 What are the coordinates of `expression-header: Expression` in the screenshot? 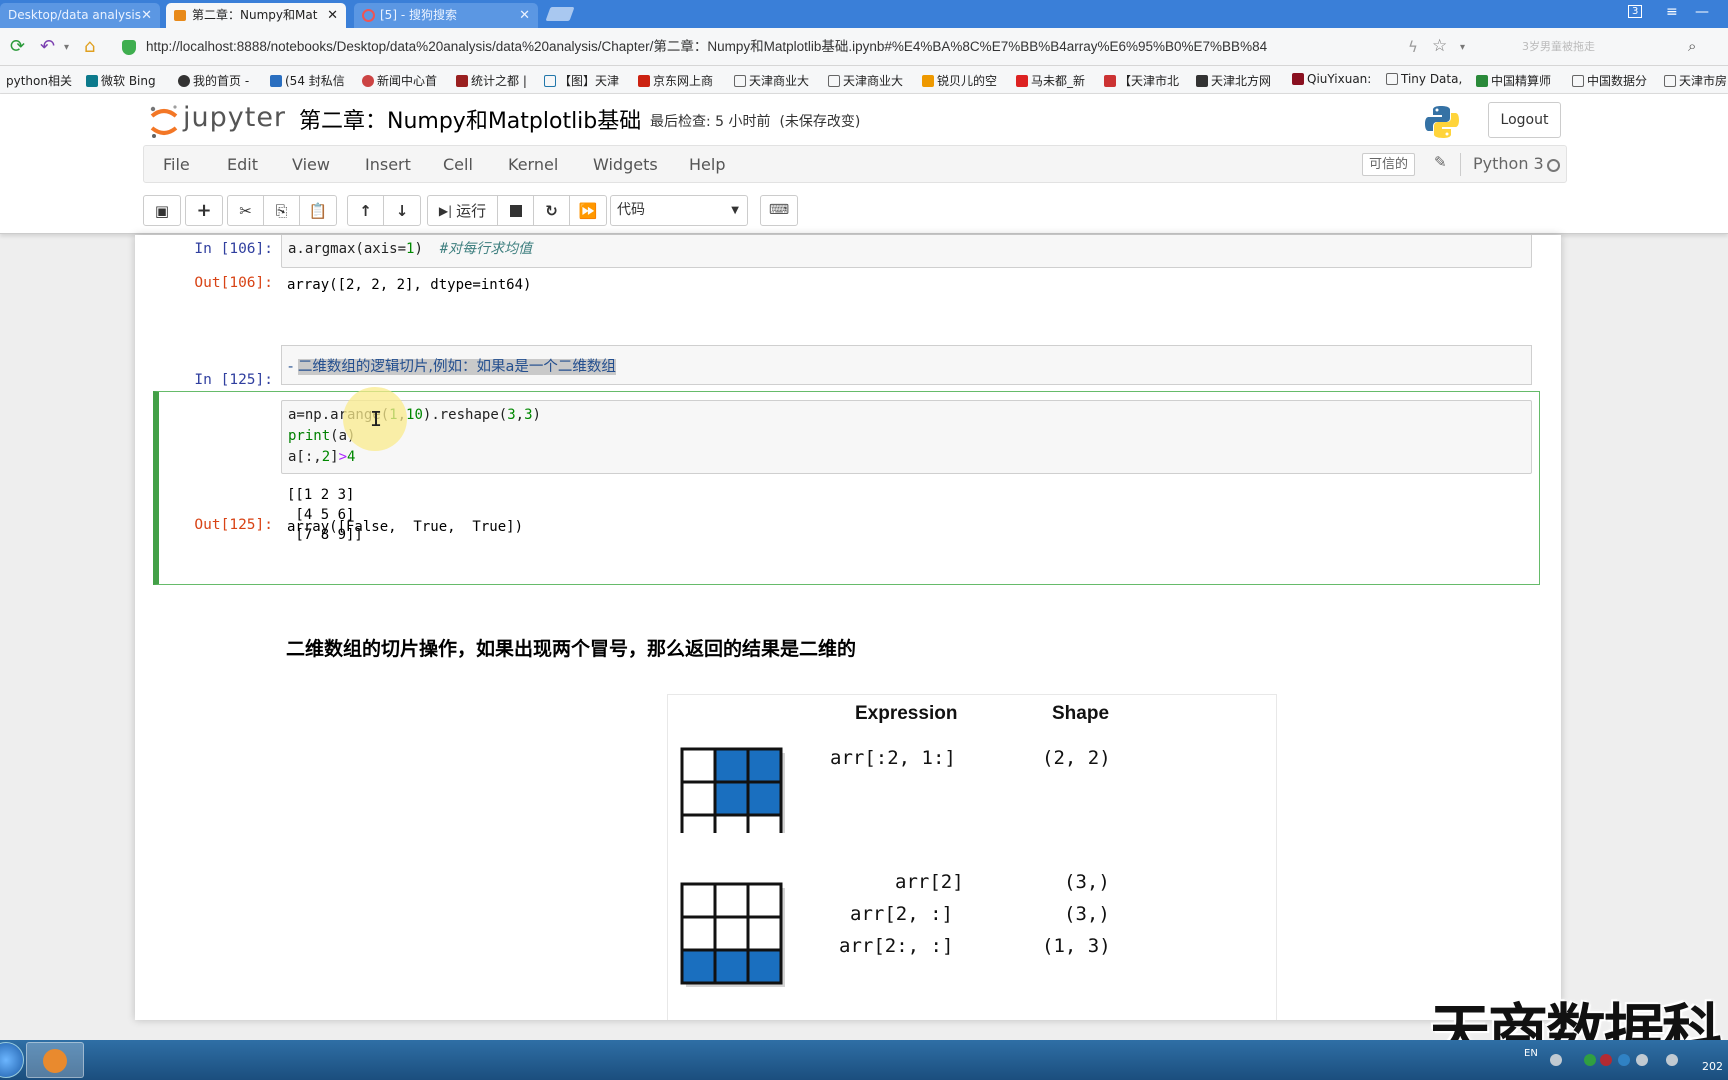 It's located at (906, 713).